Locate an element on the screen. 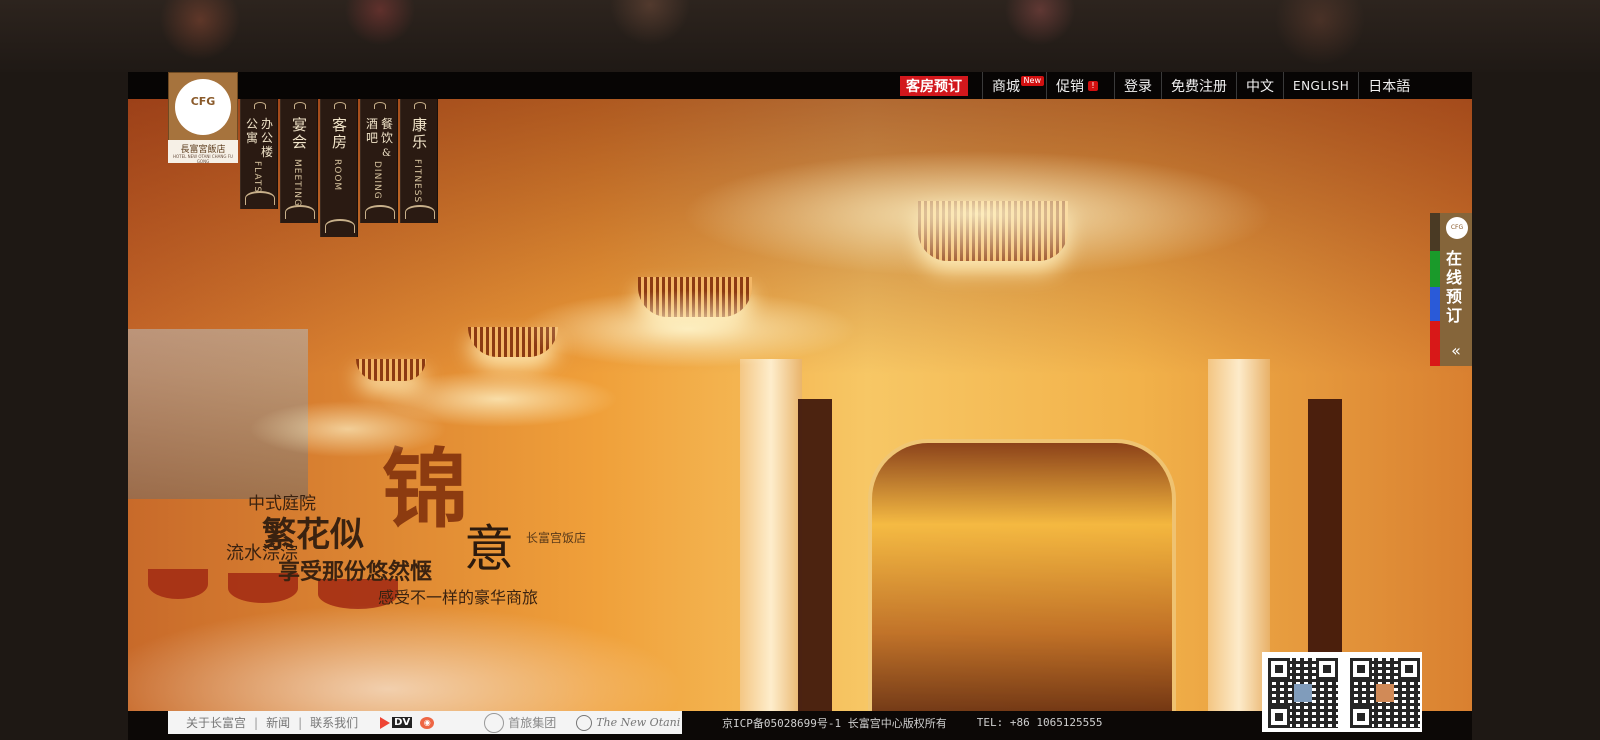 The width and height of the screenshot is (1600, 740). nav-meeting: 宴会 MEETING is located at coordinates (299, 161).